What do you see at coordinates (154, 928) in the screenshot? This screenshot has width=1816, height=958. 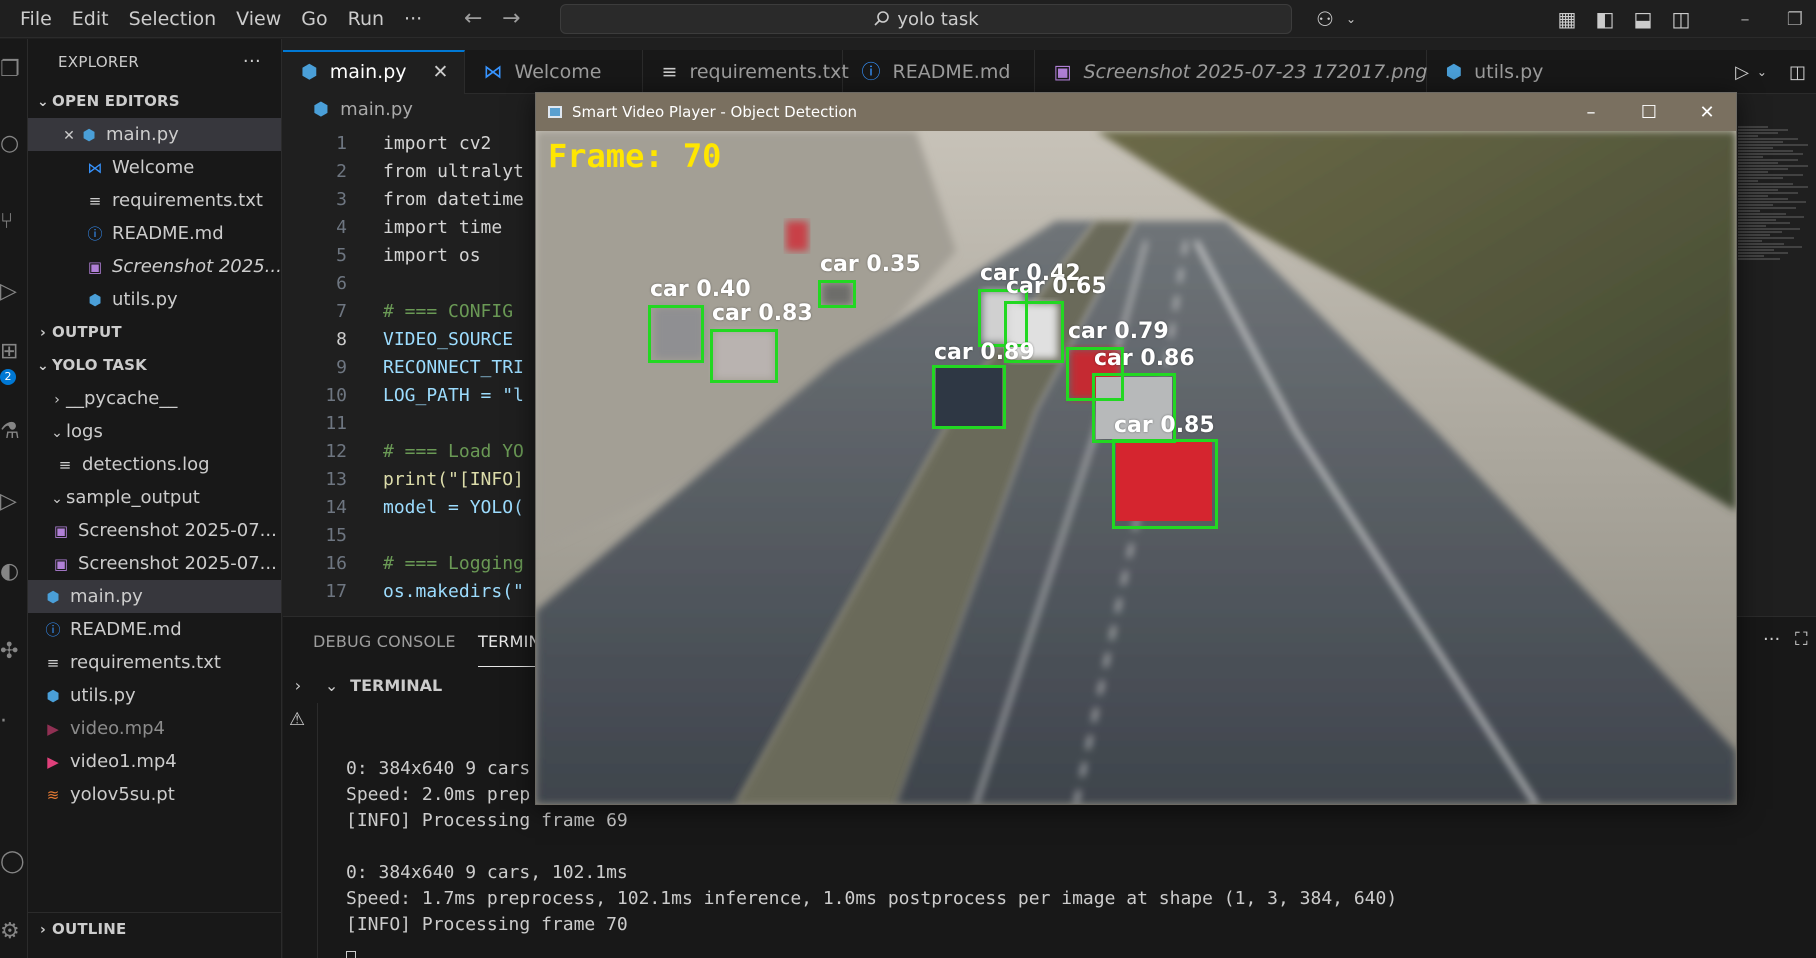 I see `outline-section: › OUTLINE` at bounding box center [154, 928].